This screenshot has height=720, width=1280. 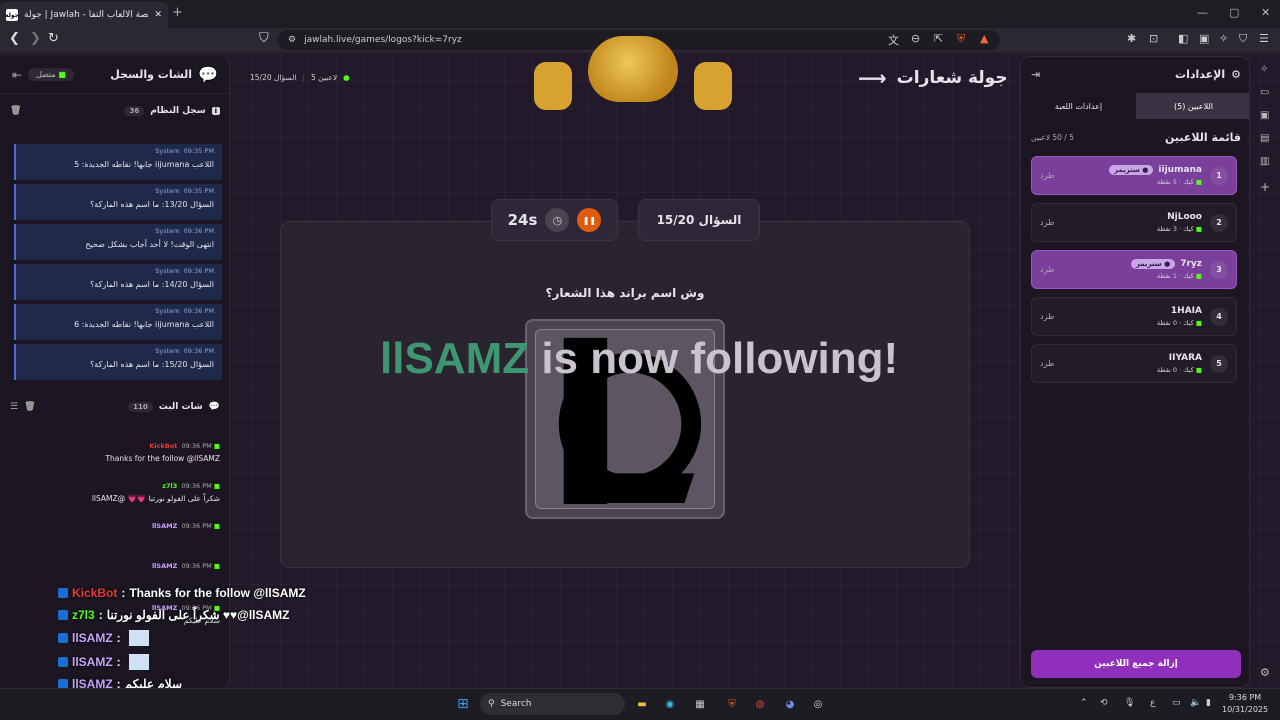 What do you see at coordinates (961, 39) in the screenshot?
I see `brave-shield-icon: ⛨` at bounding box center [961, 39].